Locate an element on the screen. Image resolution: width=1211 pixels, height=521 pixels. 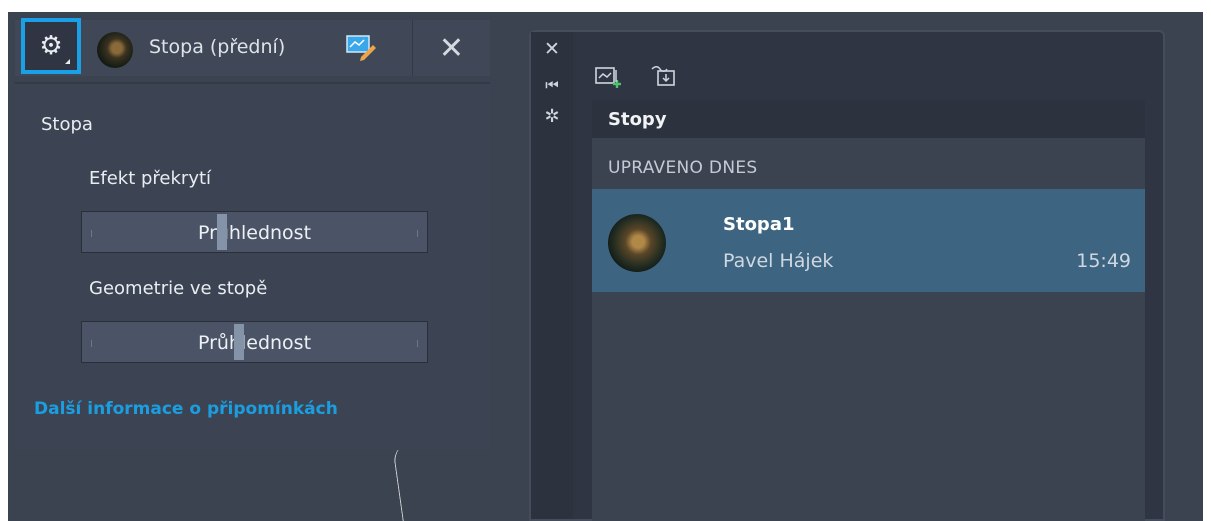
new-trace-icon is located at coordinates (608, 78).